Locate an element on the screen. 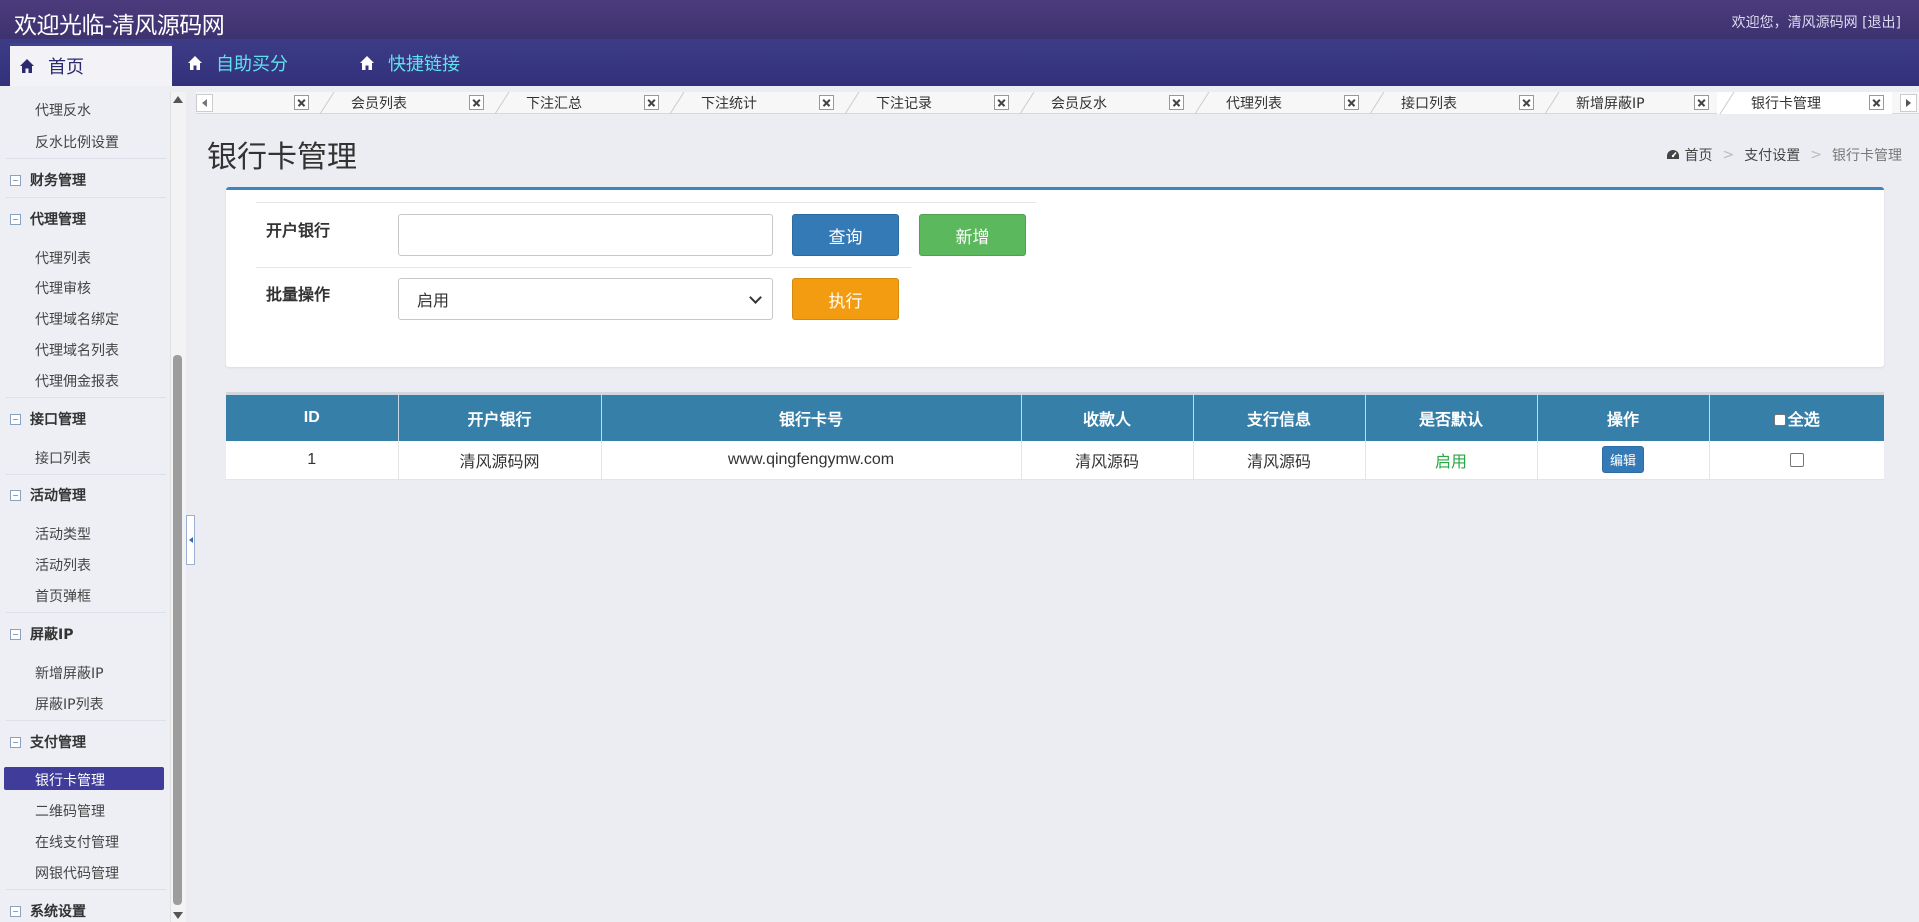 This screenshot has width=1919, height=922. row-divider is located at coordinates (583, 267).